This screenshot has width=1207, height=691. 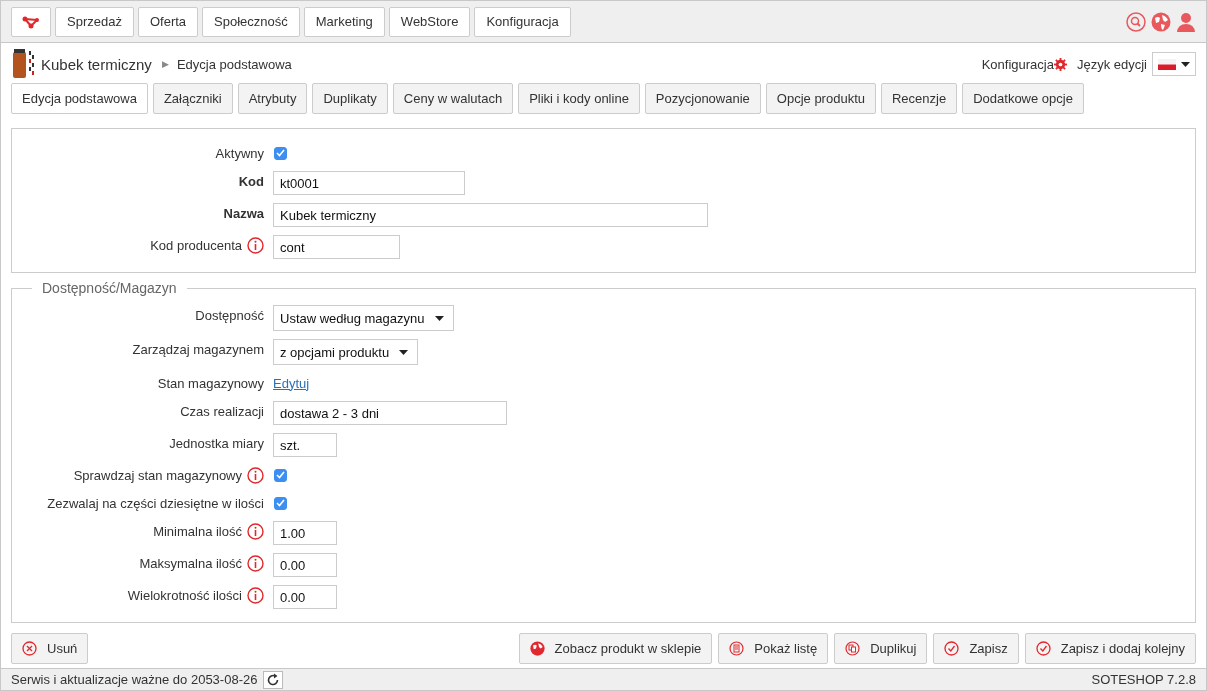 What do you see at coordinates (168, 21) in the screenshot?
I see `menu-item: Oferta` at bounding box center [168, 21].